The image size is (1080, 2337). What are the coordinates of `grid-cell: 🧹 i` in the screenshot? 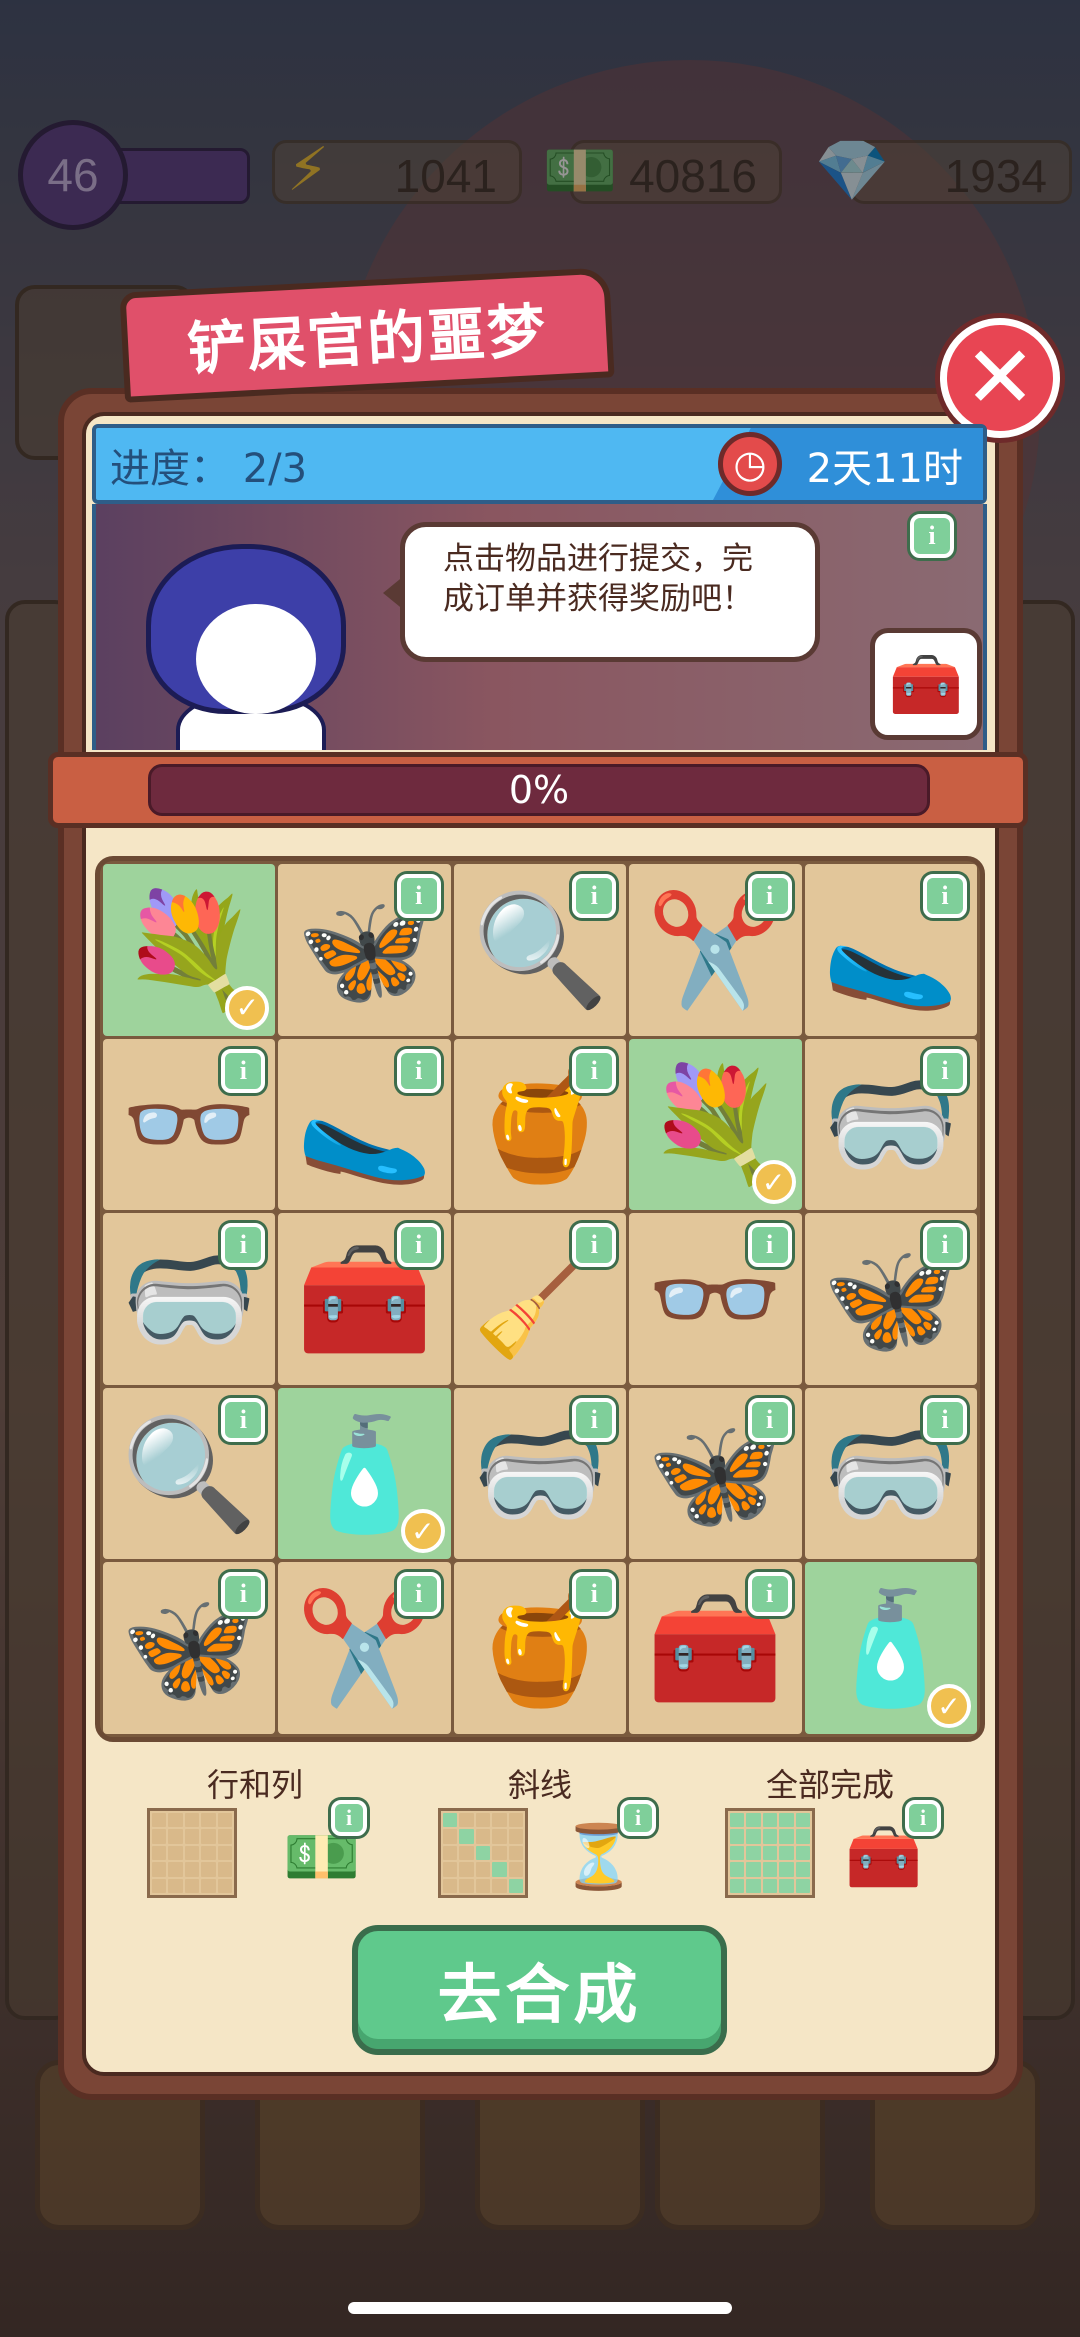 It's located at (540, 1299).